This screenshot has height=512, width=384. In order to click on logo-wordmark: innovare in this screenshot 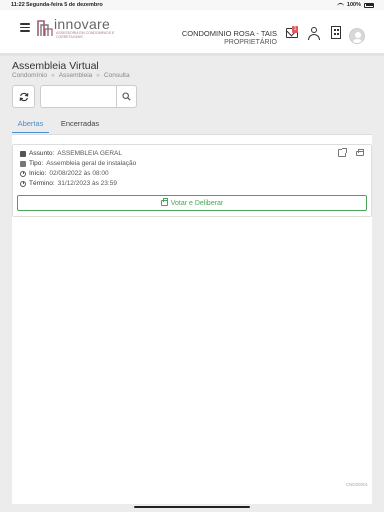, I will do `click(82, 24)`.